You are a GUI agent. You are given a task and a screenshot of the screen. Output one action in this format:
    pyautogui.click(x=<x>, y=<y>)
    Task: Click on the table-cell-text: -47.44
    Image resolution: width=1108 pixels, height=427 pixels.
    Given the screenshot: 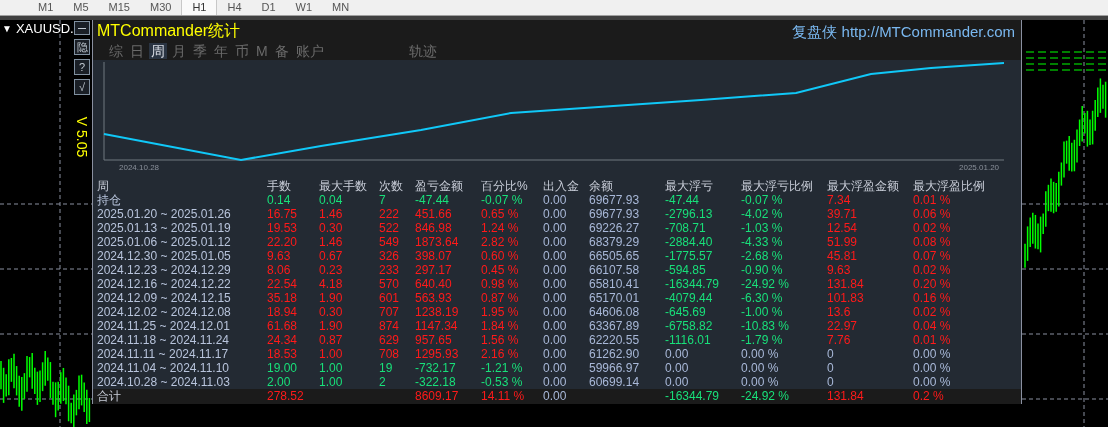 What is the action you would take?
    pyautogui.click(x=683, y=200)
    